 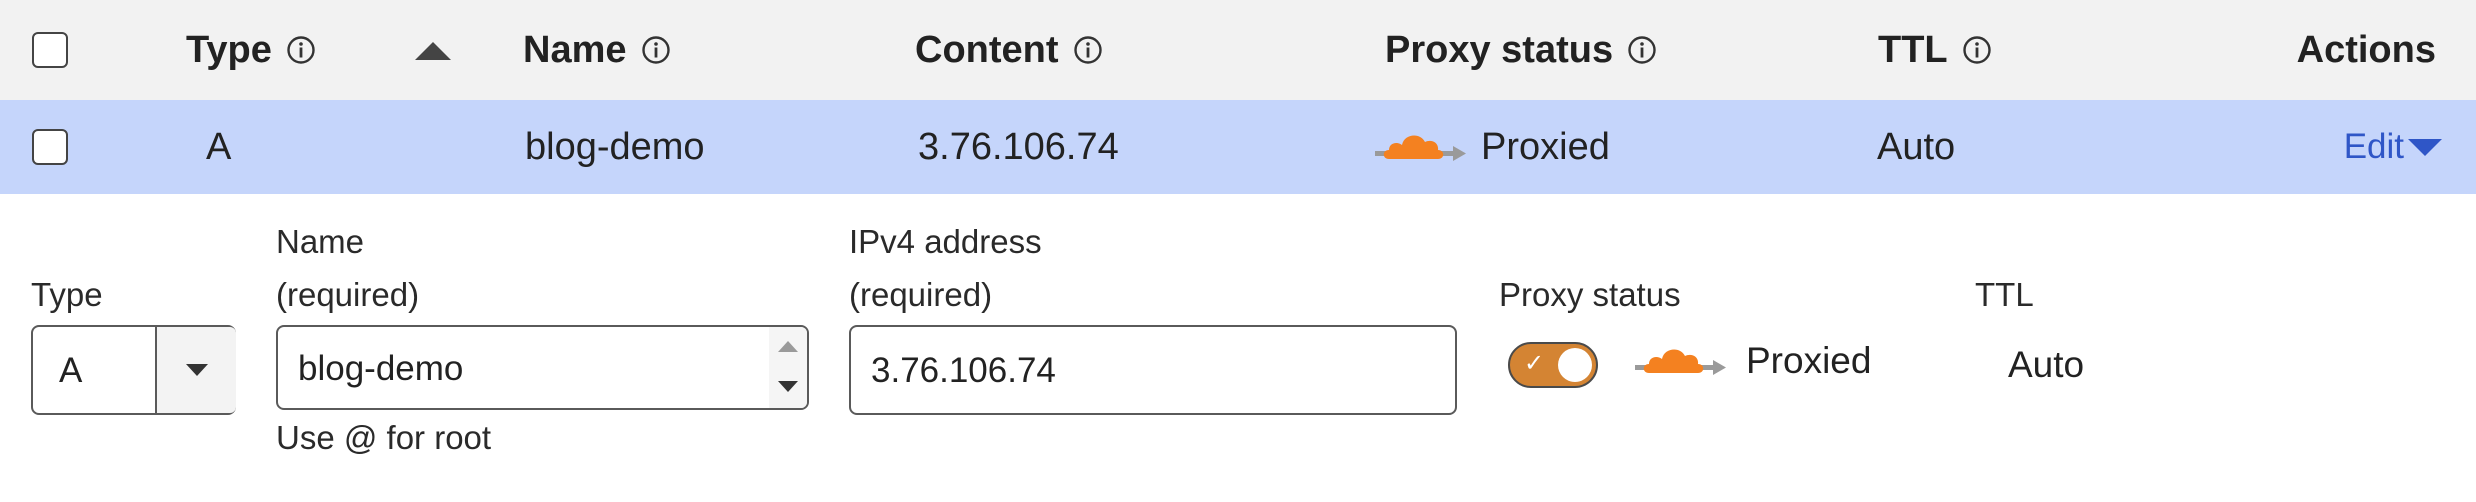 What do you see at coordinates (788, 346) in the screenshot?
I see `spinner-up-icon` at bounding box center [788, 346].